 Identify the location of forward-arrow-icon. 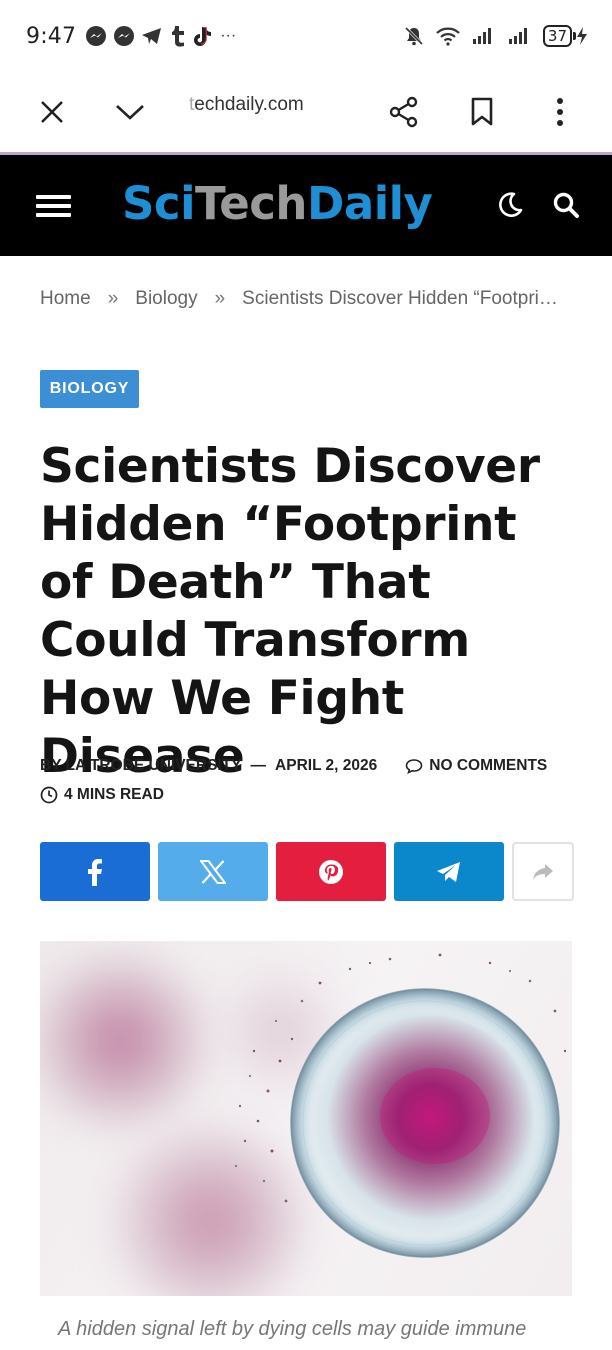
(543, 871).